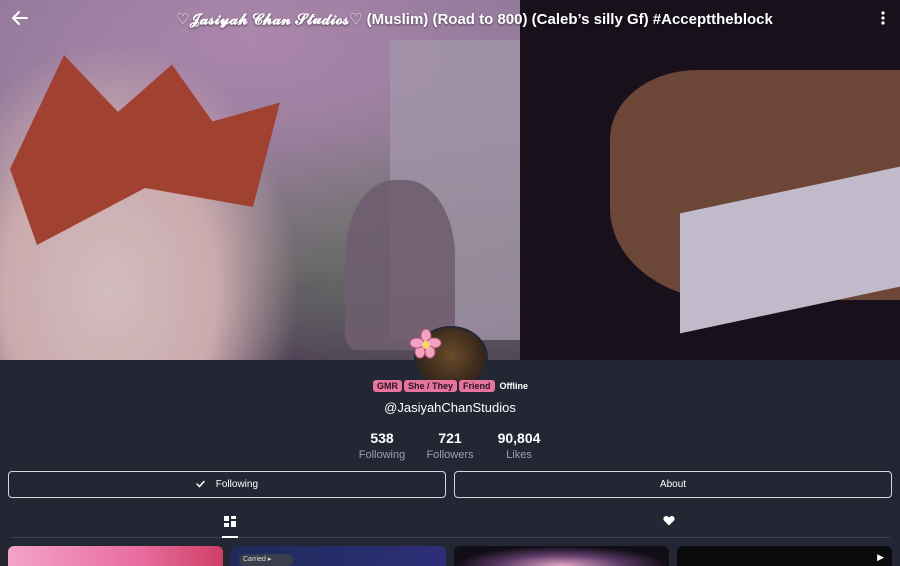 Image resolution: width=900 pixels, height=566 pixels. I want to click on about-button-label: About, so click(673, 484).